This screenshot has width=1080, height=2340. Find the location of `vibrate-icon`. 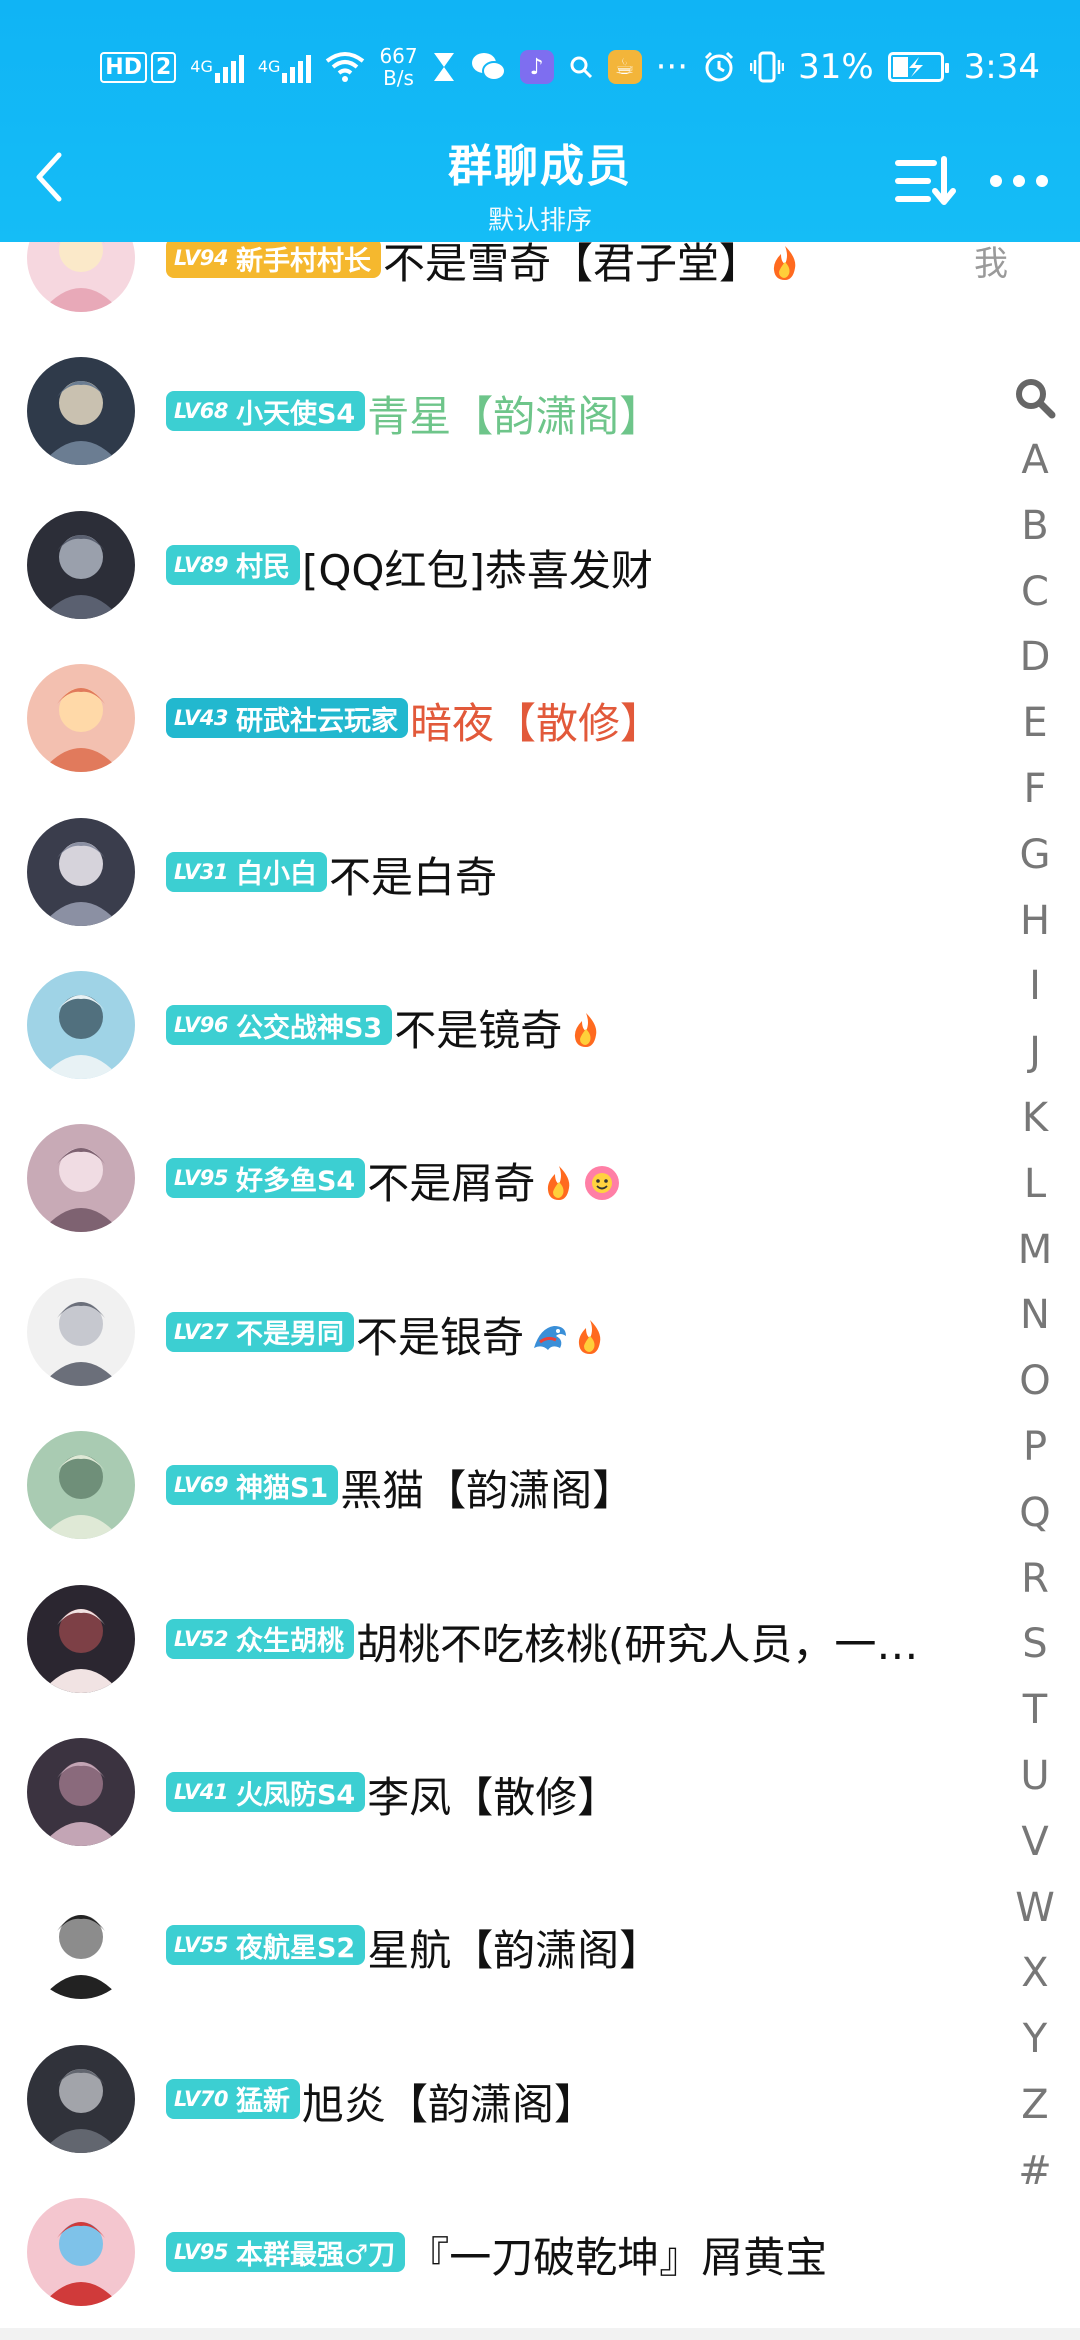

vibrate-icon is located at coordinates (767, 67).